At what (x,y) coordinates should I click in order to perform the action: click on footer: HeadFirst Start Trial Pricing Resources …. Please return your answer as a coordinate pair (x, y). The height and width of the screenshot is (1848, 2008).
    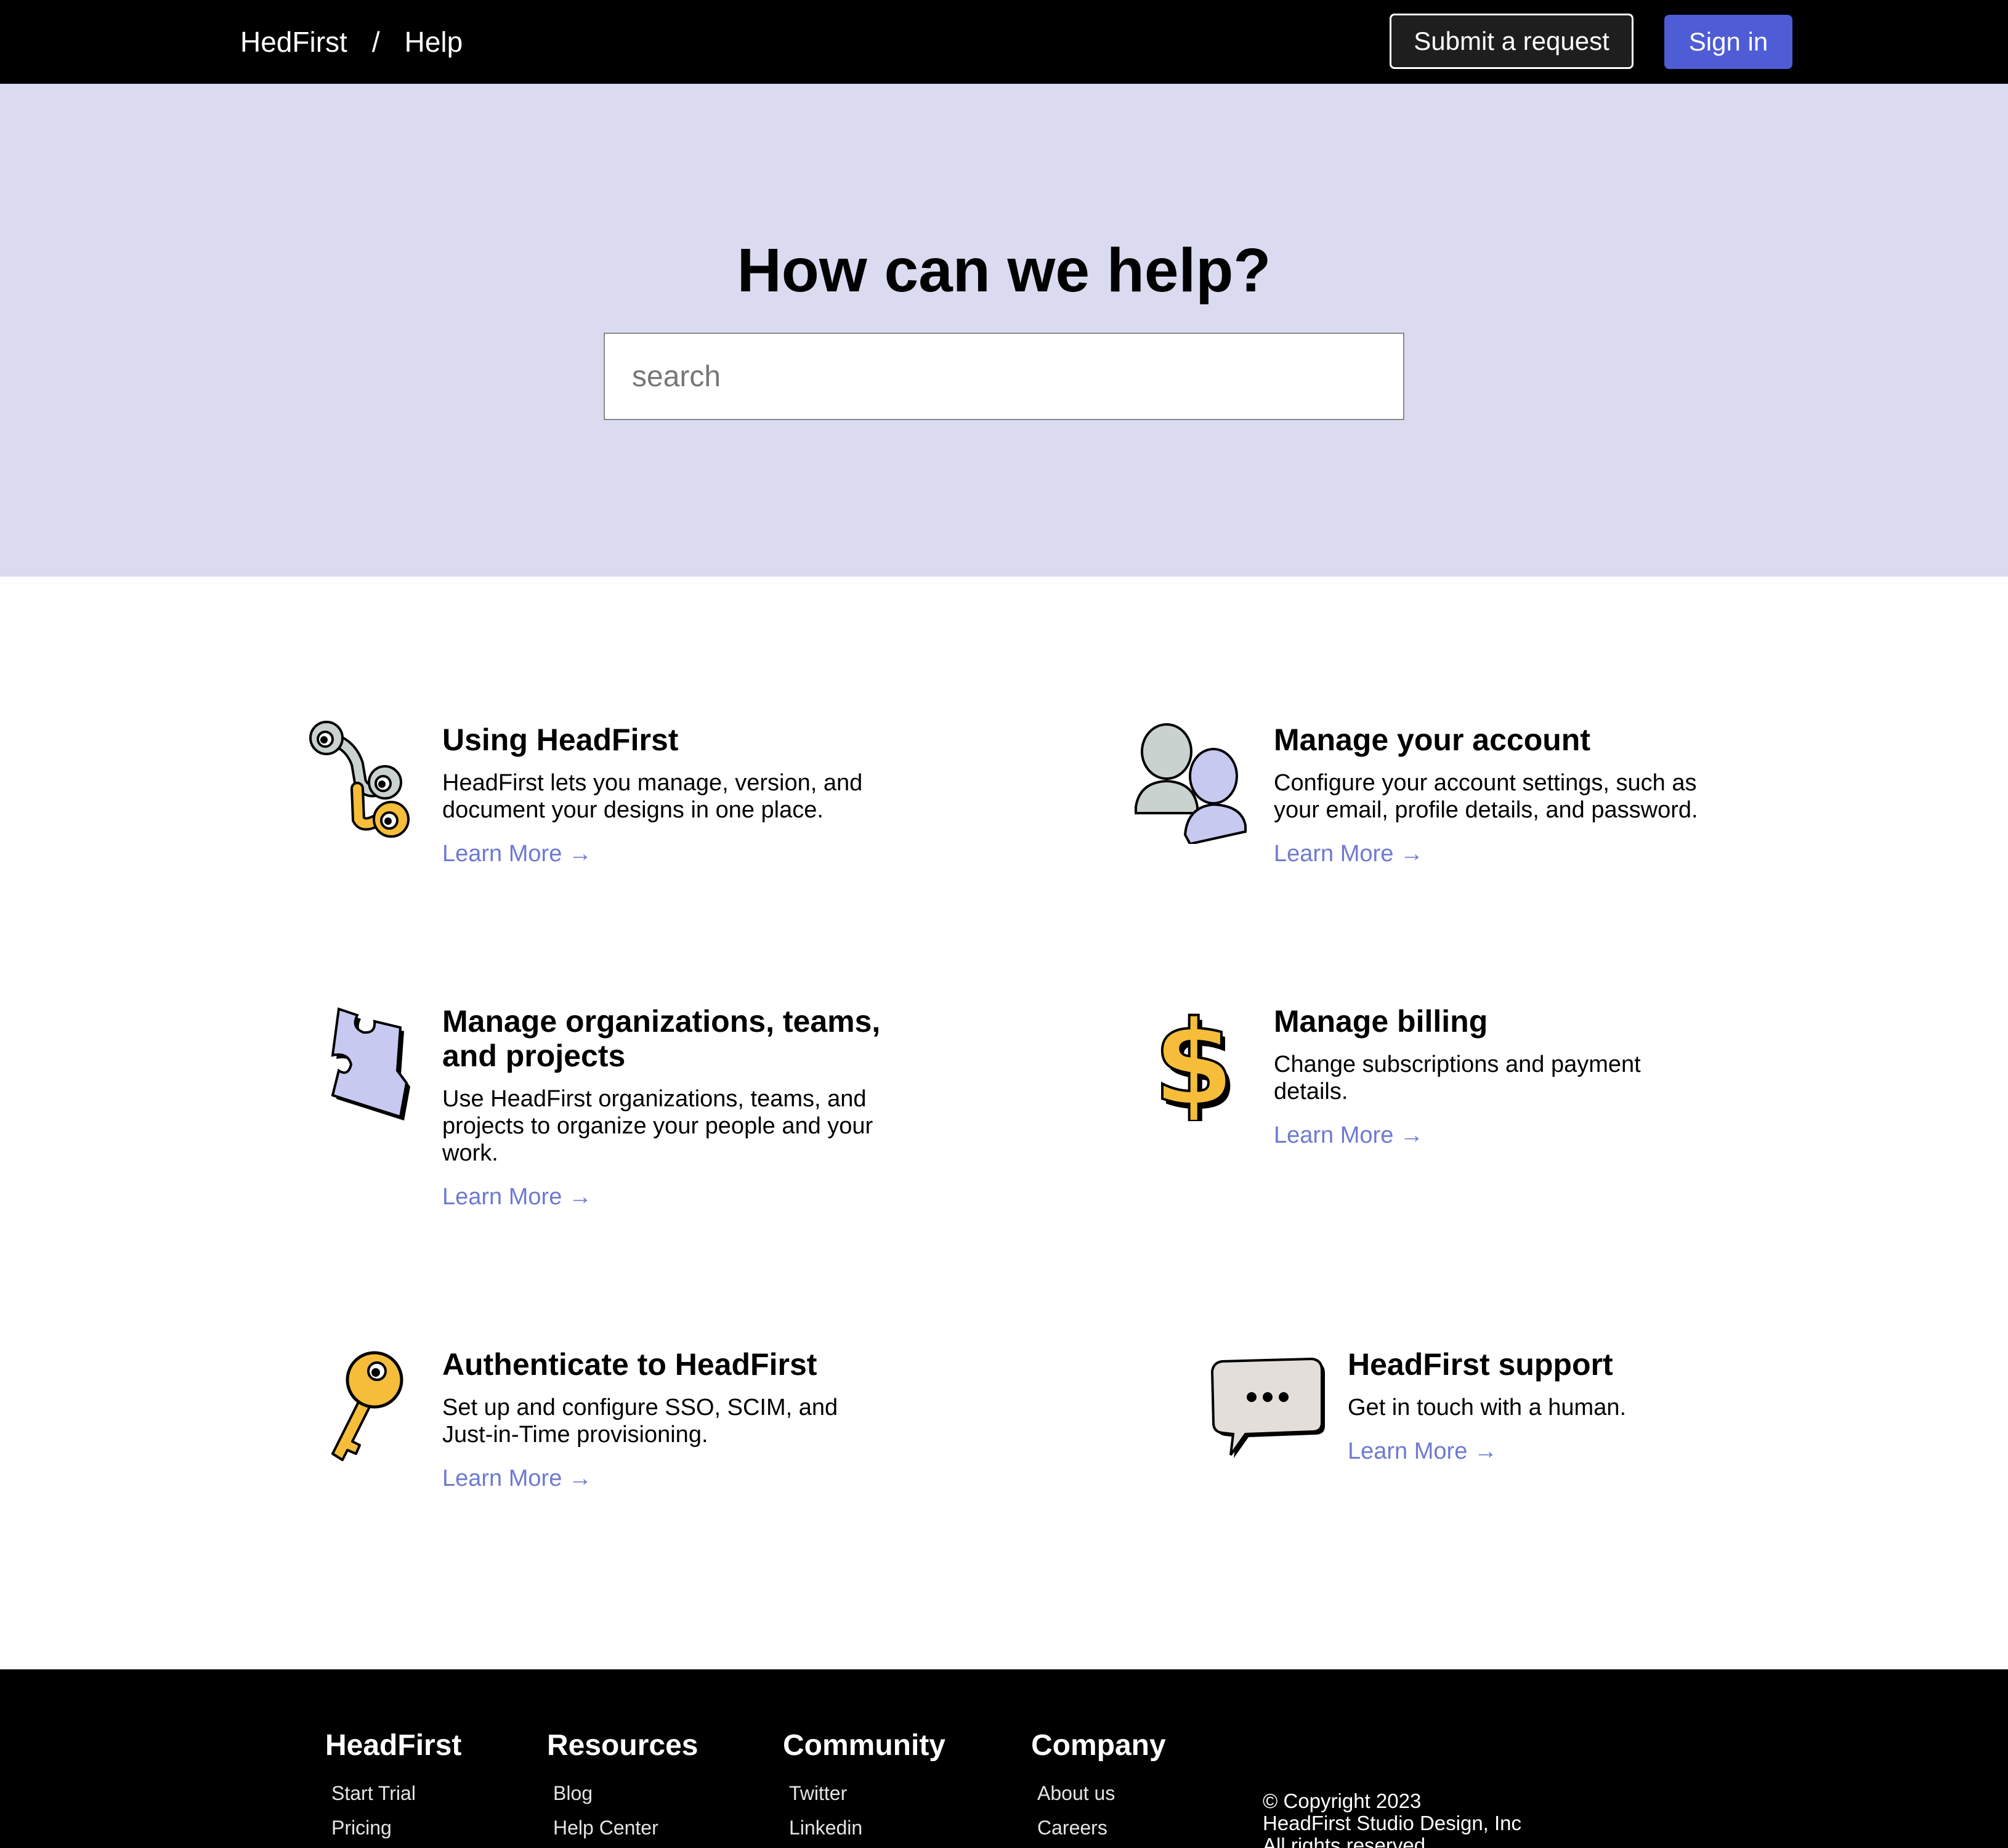
    Looking at the image, I should click on (1004, 1758).